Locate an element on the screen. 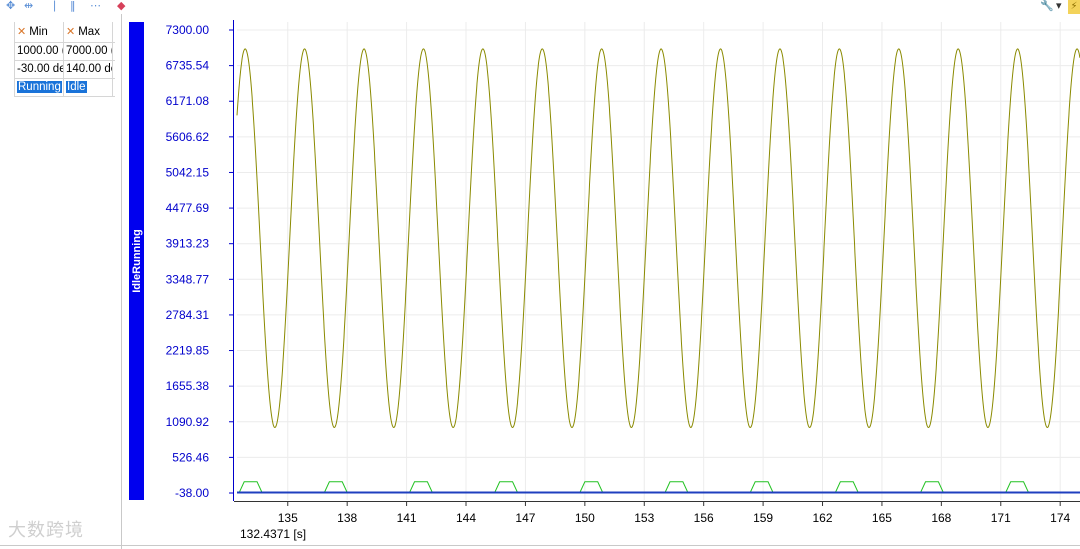 The width and height of the screenshot is (1080, 549). y-tick-label: -38.00 is located at coordinates (192, 493).